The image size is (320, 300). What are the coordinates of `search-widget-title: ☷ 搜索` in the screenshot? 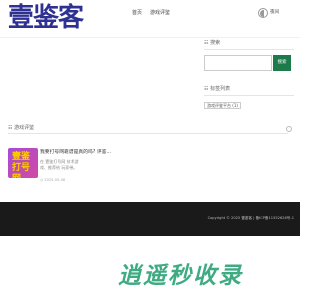 It's located at (212, 43).